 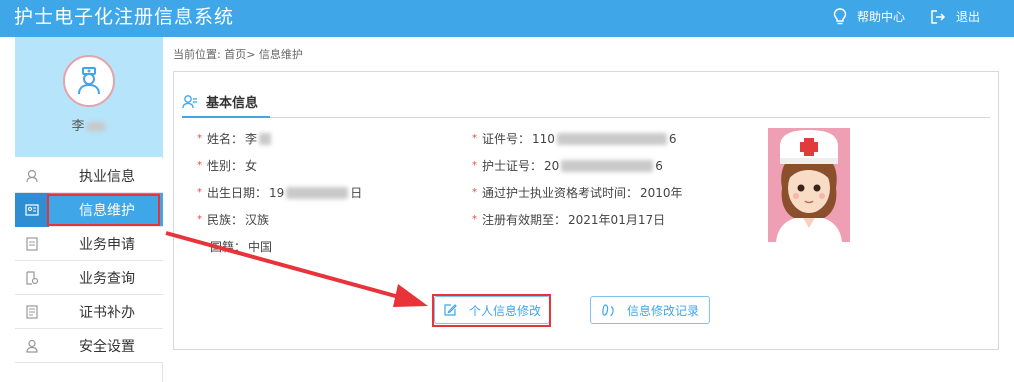 What do you see at coordinates (840, 16) in the screenshot?
I see `lightbulb-icon` at bounding box center [840, 16].